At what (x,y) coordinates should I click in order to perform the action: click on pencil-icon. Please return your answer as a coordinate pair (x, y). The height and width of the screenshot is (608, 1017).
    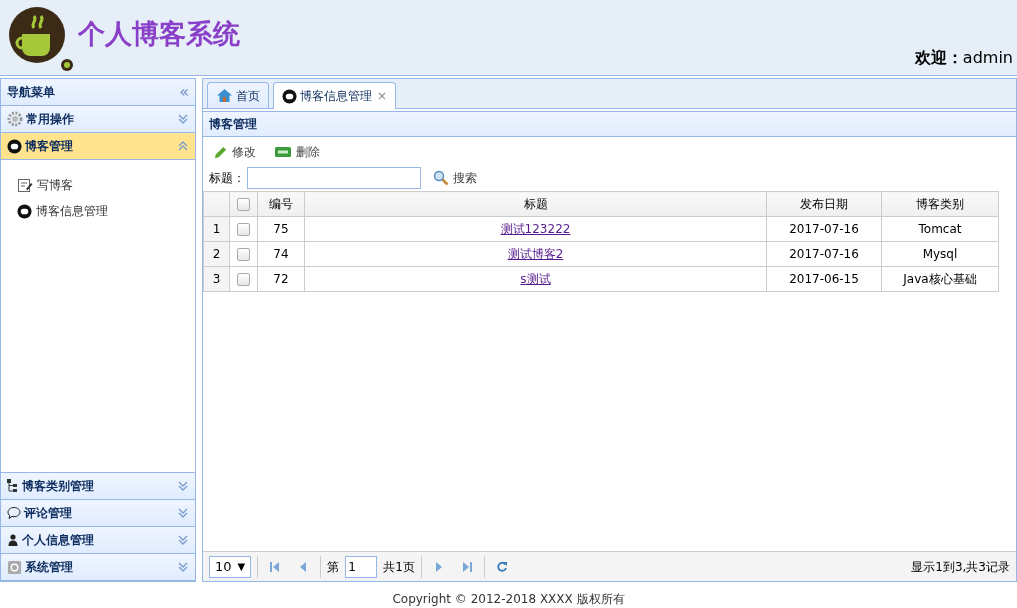
    Looking at the image, I should click on (220, 152).